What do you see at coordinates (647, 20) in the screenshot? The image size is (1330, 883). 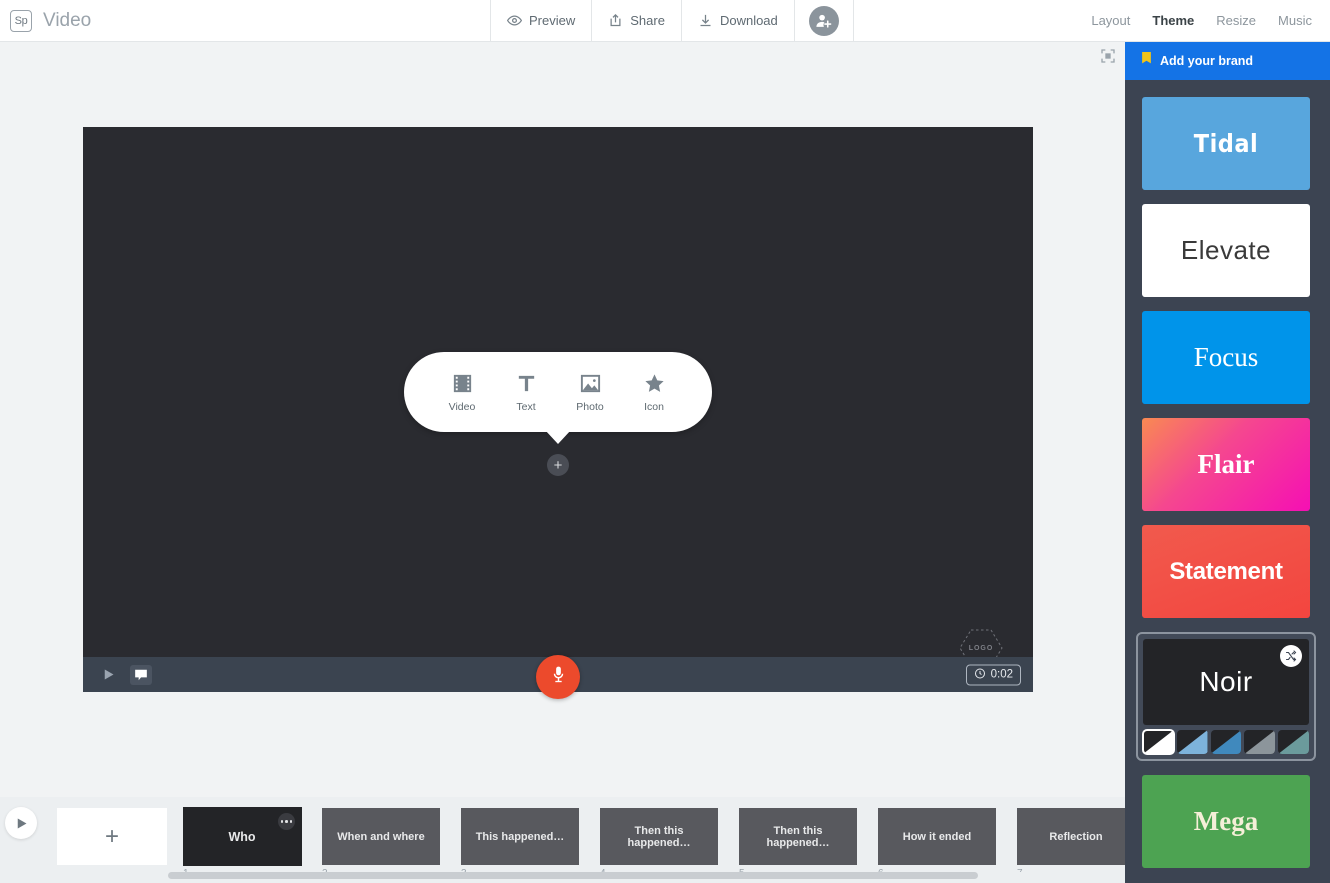 I see `share-label: Share` at bounding box center [647, 20].